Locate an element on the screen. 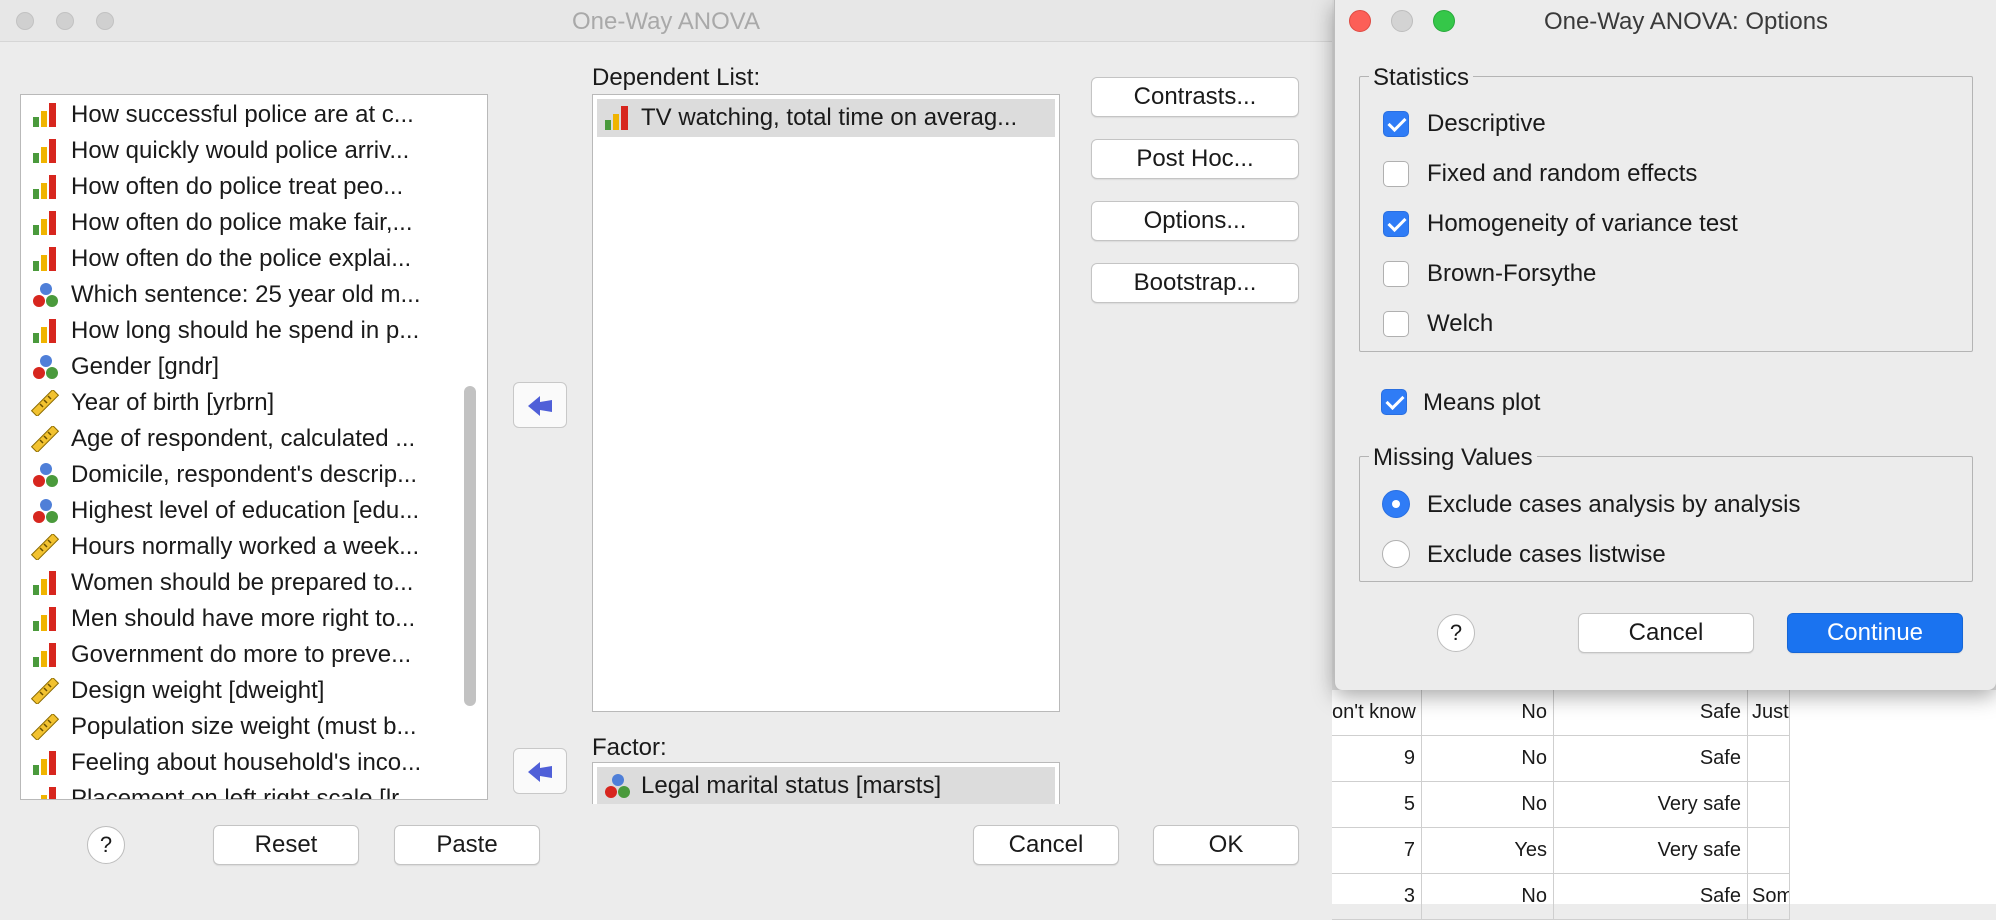 The image size is (1996, 920). variable-label: Design weight [dweight] is located at coordinates (198, 690).